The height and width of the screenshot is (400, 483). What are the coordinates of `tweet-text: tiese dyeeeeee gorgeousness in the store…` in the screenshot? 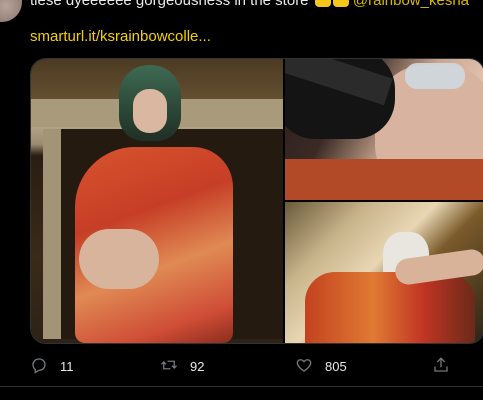 It's located at (249, 4).